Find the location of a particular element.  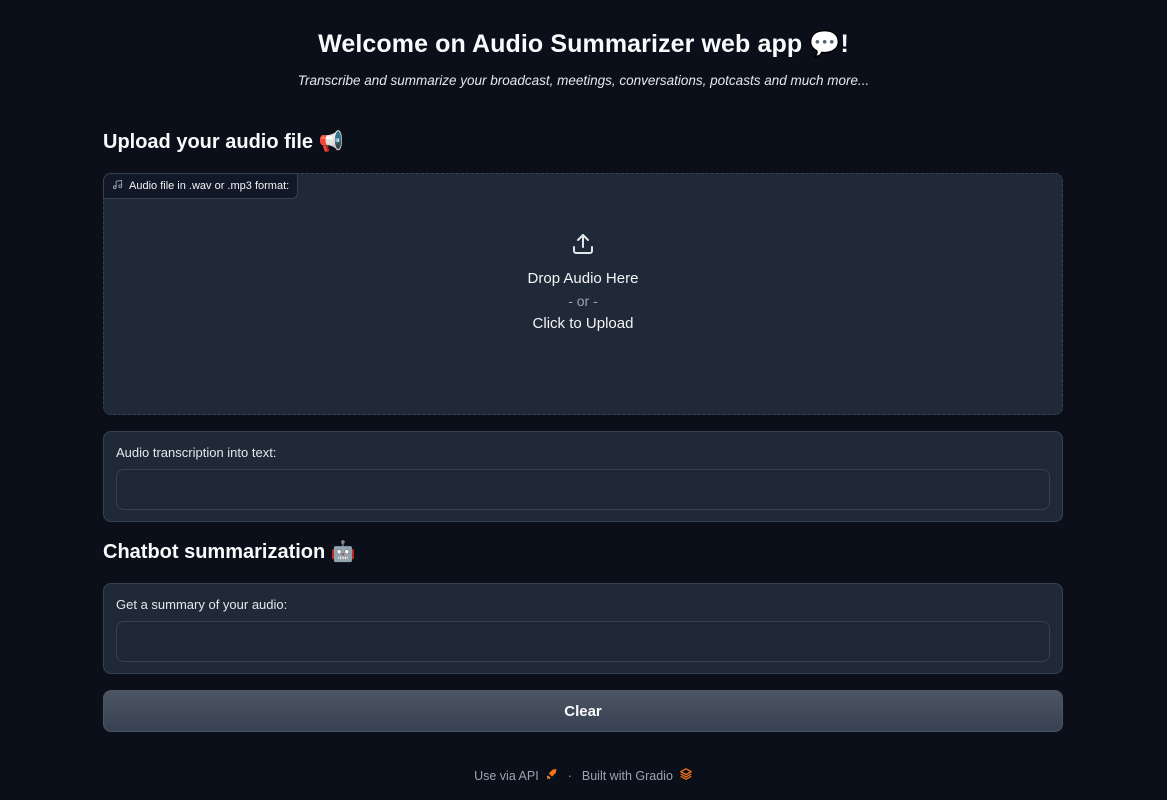

gradio-logo-icon is located at coordinates (686, 775).